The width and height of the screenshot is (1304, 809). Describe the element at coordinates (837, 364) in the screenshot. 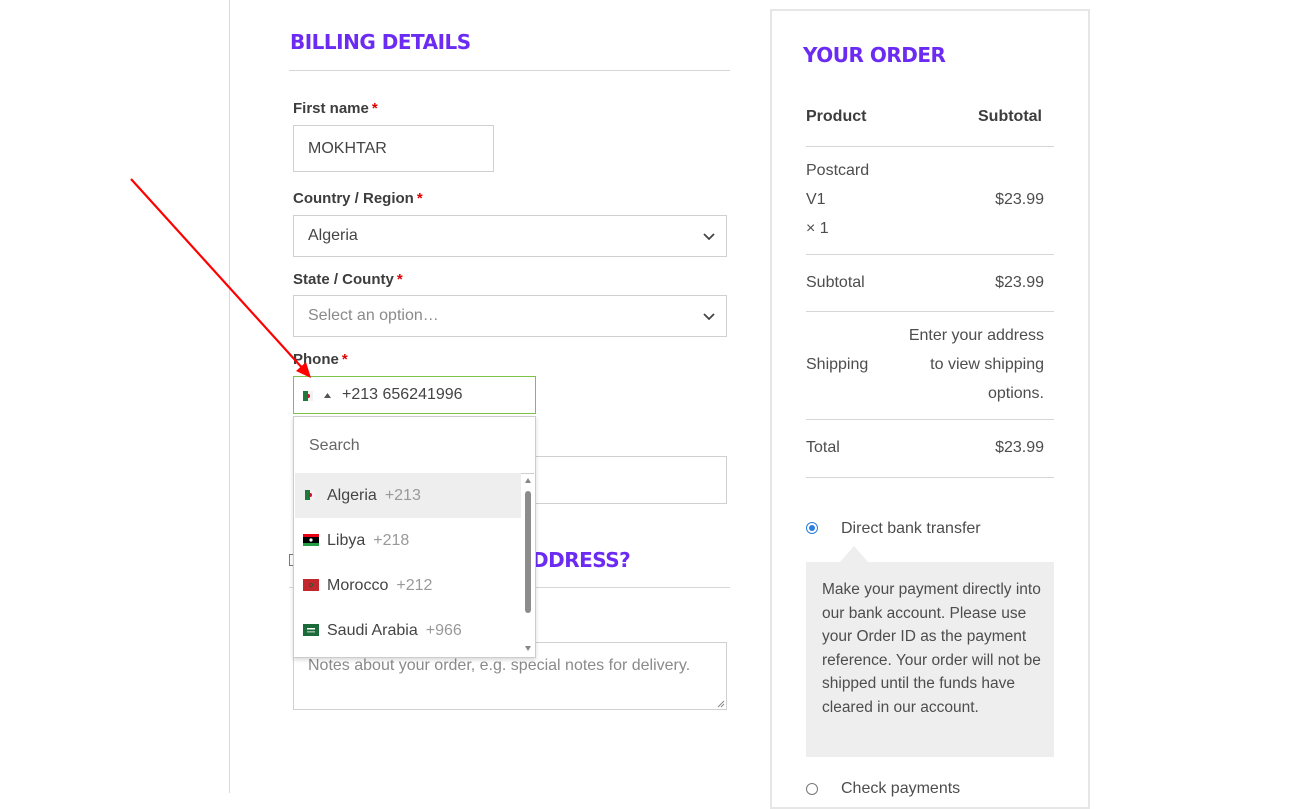

I see `shipping-label: Shipping` at that location.